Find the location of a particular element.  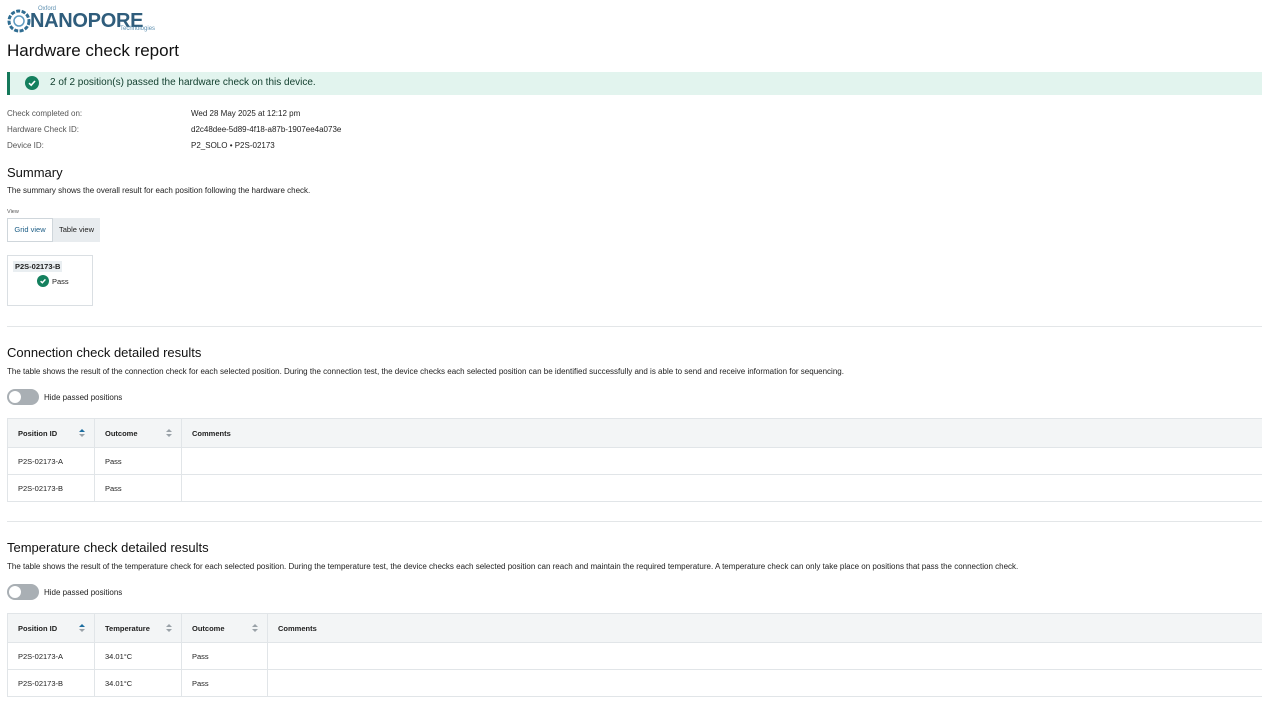

table-row: P2S-02173-A Pass is located at coordinates (634, 461).